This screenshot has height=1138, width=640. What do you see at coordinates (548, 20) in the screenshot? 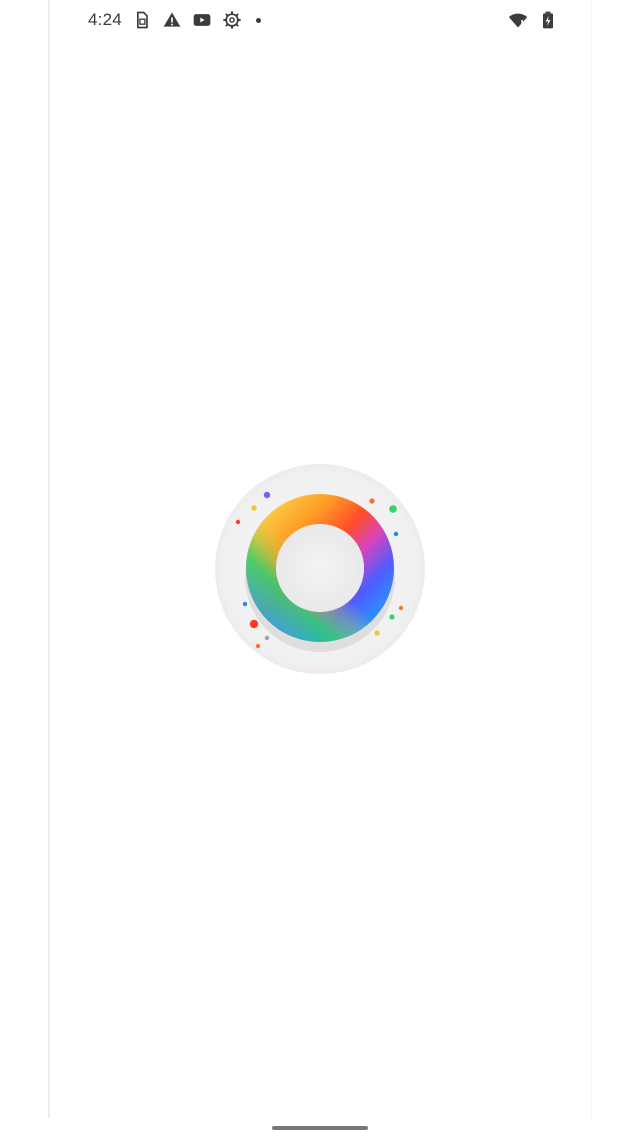
I see `battery-icon` at bounding box center [548, 20].